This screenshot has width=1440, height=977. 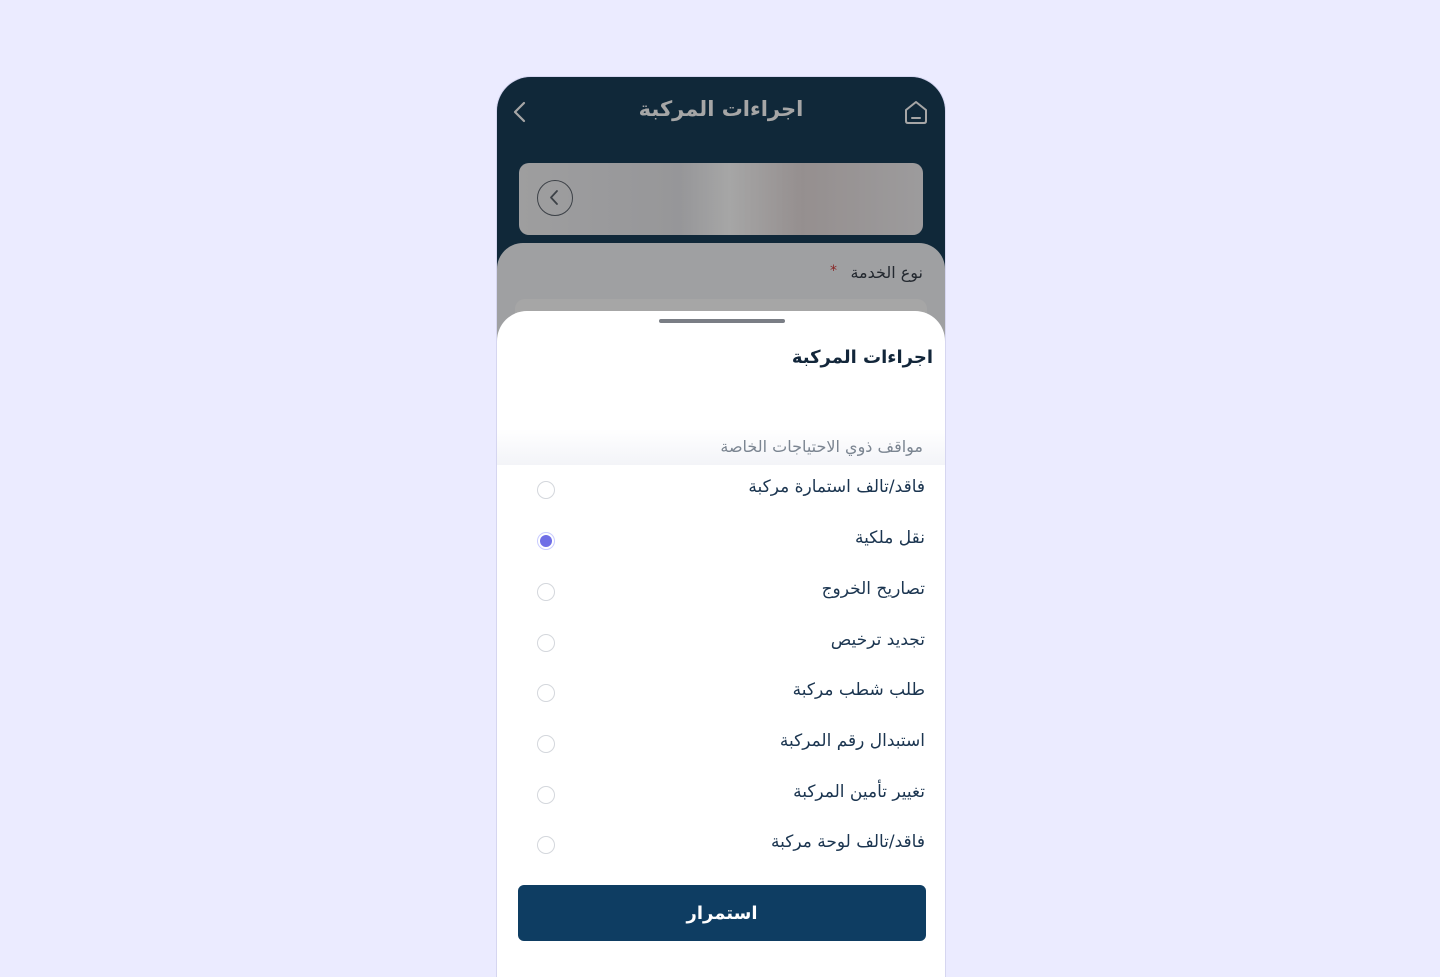 I want to click on option-label: فاقد/تالف استمارة مركبة, so click(x=836, y=487).